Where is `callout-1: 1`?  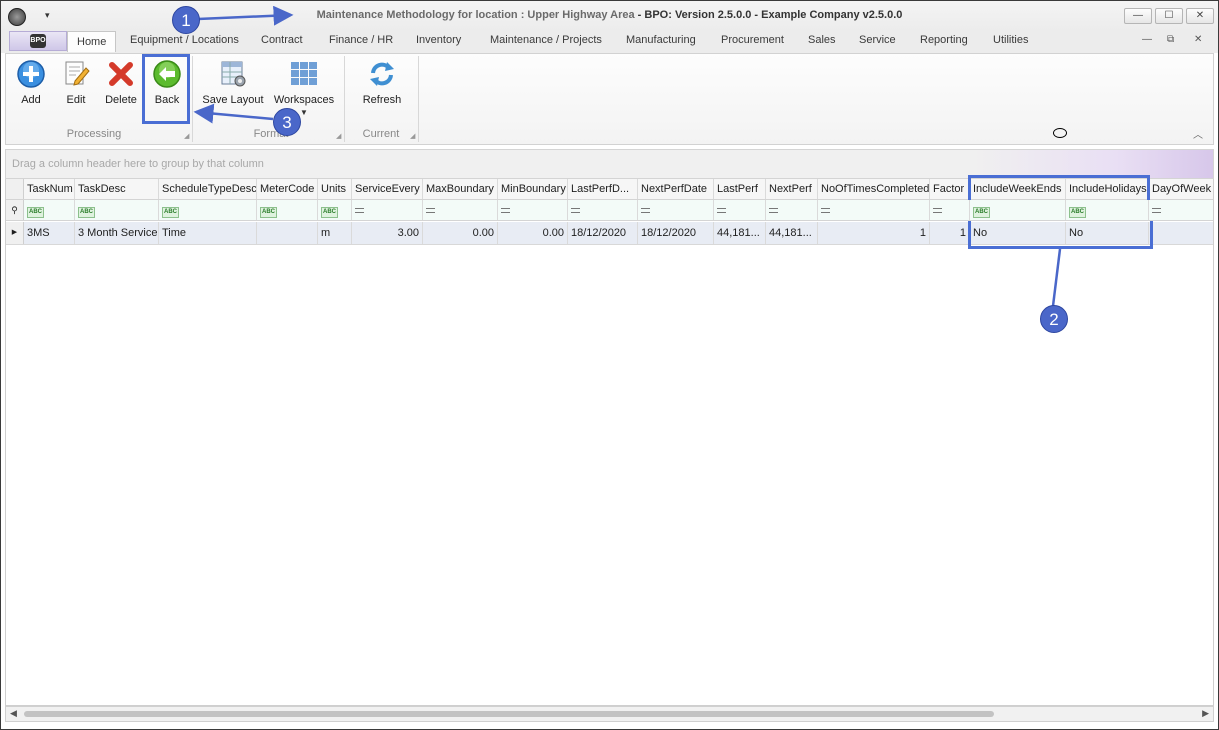
callout-1: 1 is located at coordinates (186, 20).